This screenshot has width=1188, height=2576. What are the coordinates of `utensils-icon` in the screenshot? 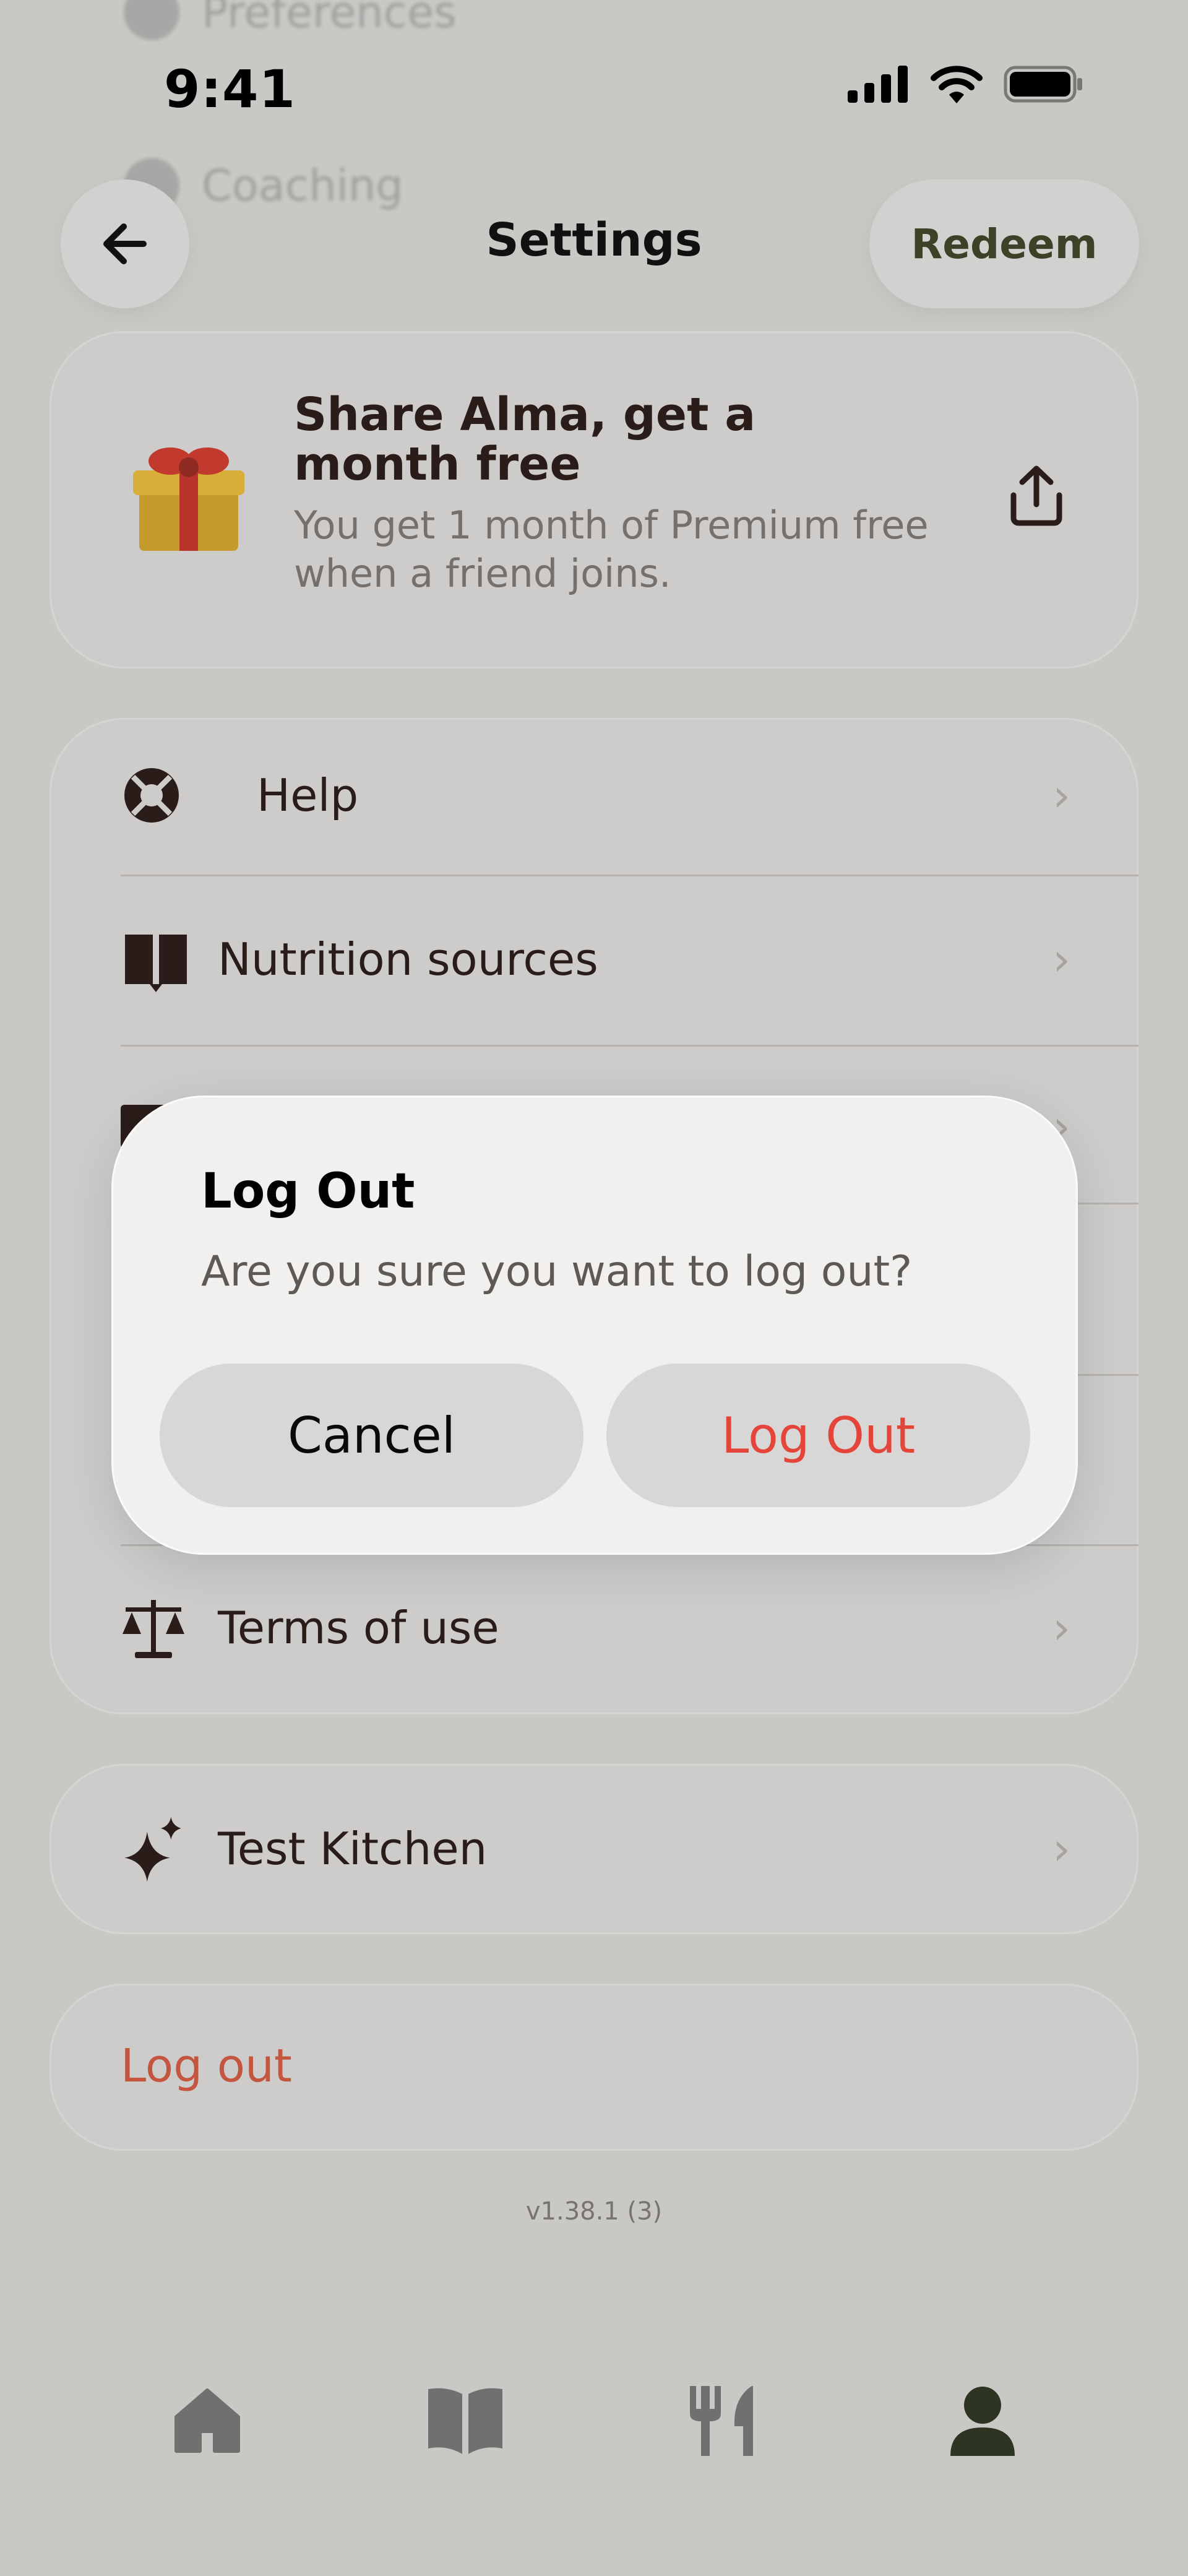 It's located at (721, 2421).